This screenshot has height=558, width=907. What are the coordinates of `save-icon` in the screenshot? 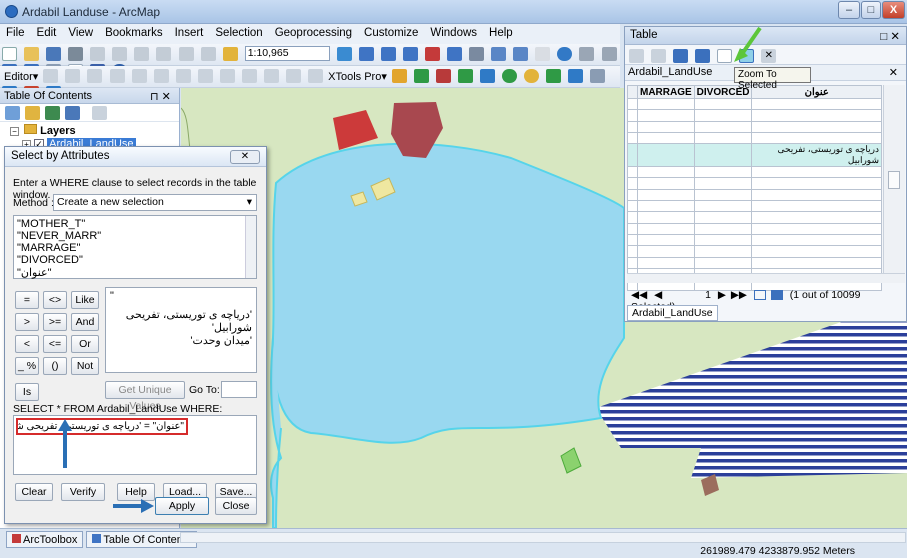 It's located at (54, 54).